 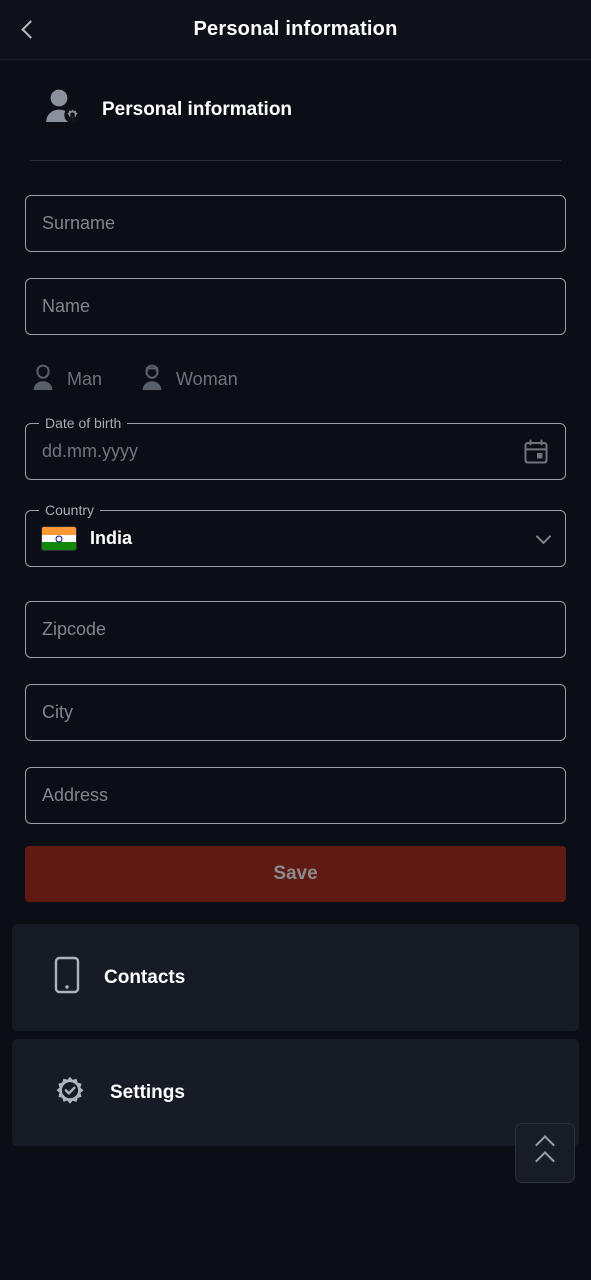 I want to click on section-title: Personal information, so click(x=197, y=109).